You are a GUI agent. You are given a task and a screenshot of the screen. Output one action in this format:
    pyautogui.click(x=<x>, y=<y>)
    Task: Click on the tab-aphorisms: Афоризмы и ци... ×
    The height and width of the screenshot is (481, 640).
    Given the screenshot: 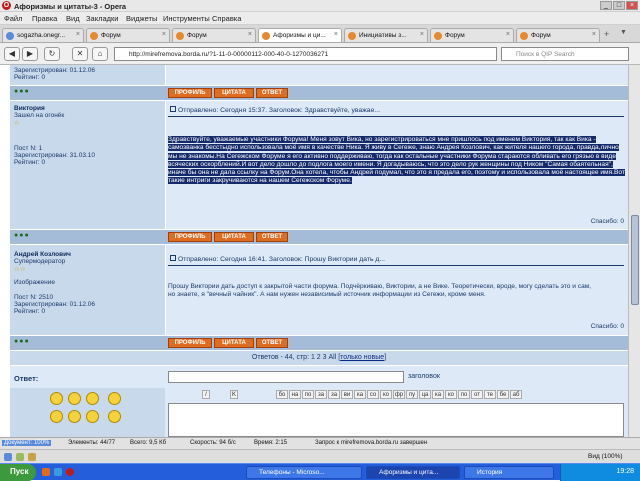 What is the action you would take?
    pyautogui.click(x=300, y=35)
    